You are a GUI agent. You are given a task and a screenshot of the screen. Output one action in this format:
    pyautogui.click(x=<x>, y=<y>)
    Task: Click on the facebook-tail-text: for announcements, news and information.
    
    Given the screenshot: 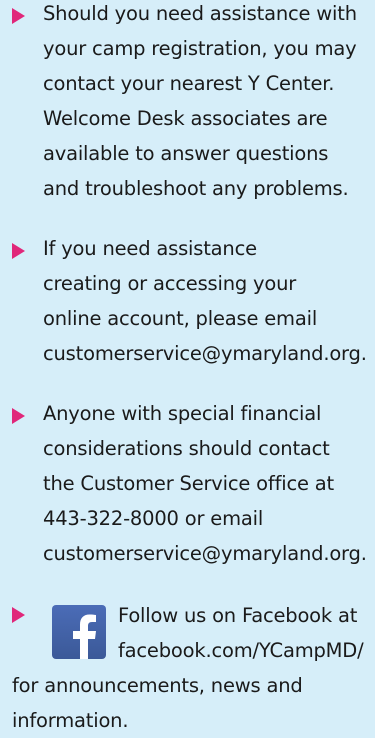 What is the action you would take?
    pyautogui.click(x=157, y=703)
    